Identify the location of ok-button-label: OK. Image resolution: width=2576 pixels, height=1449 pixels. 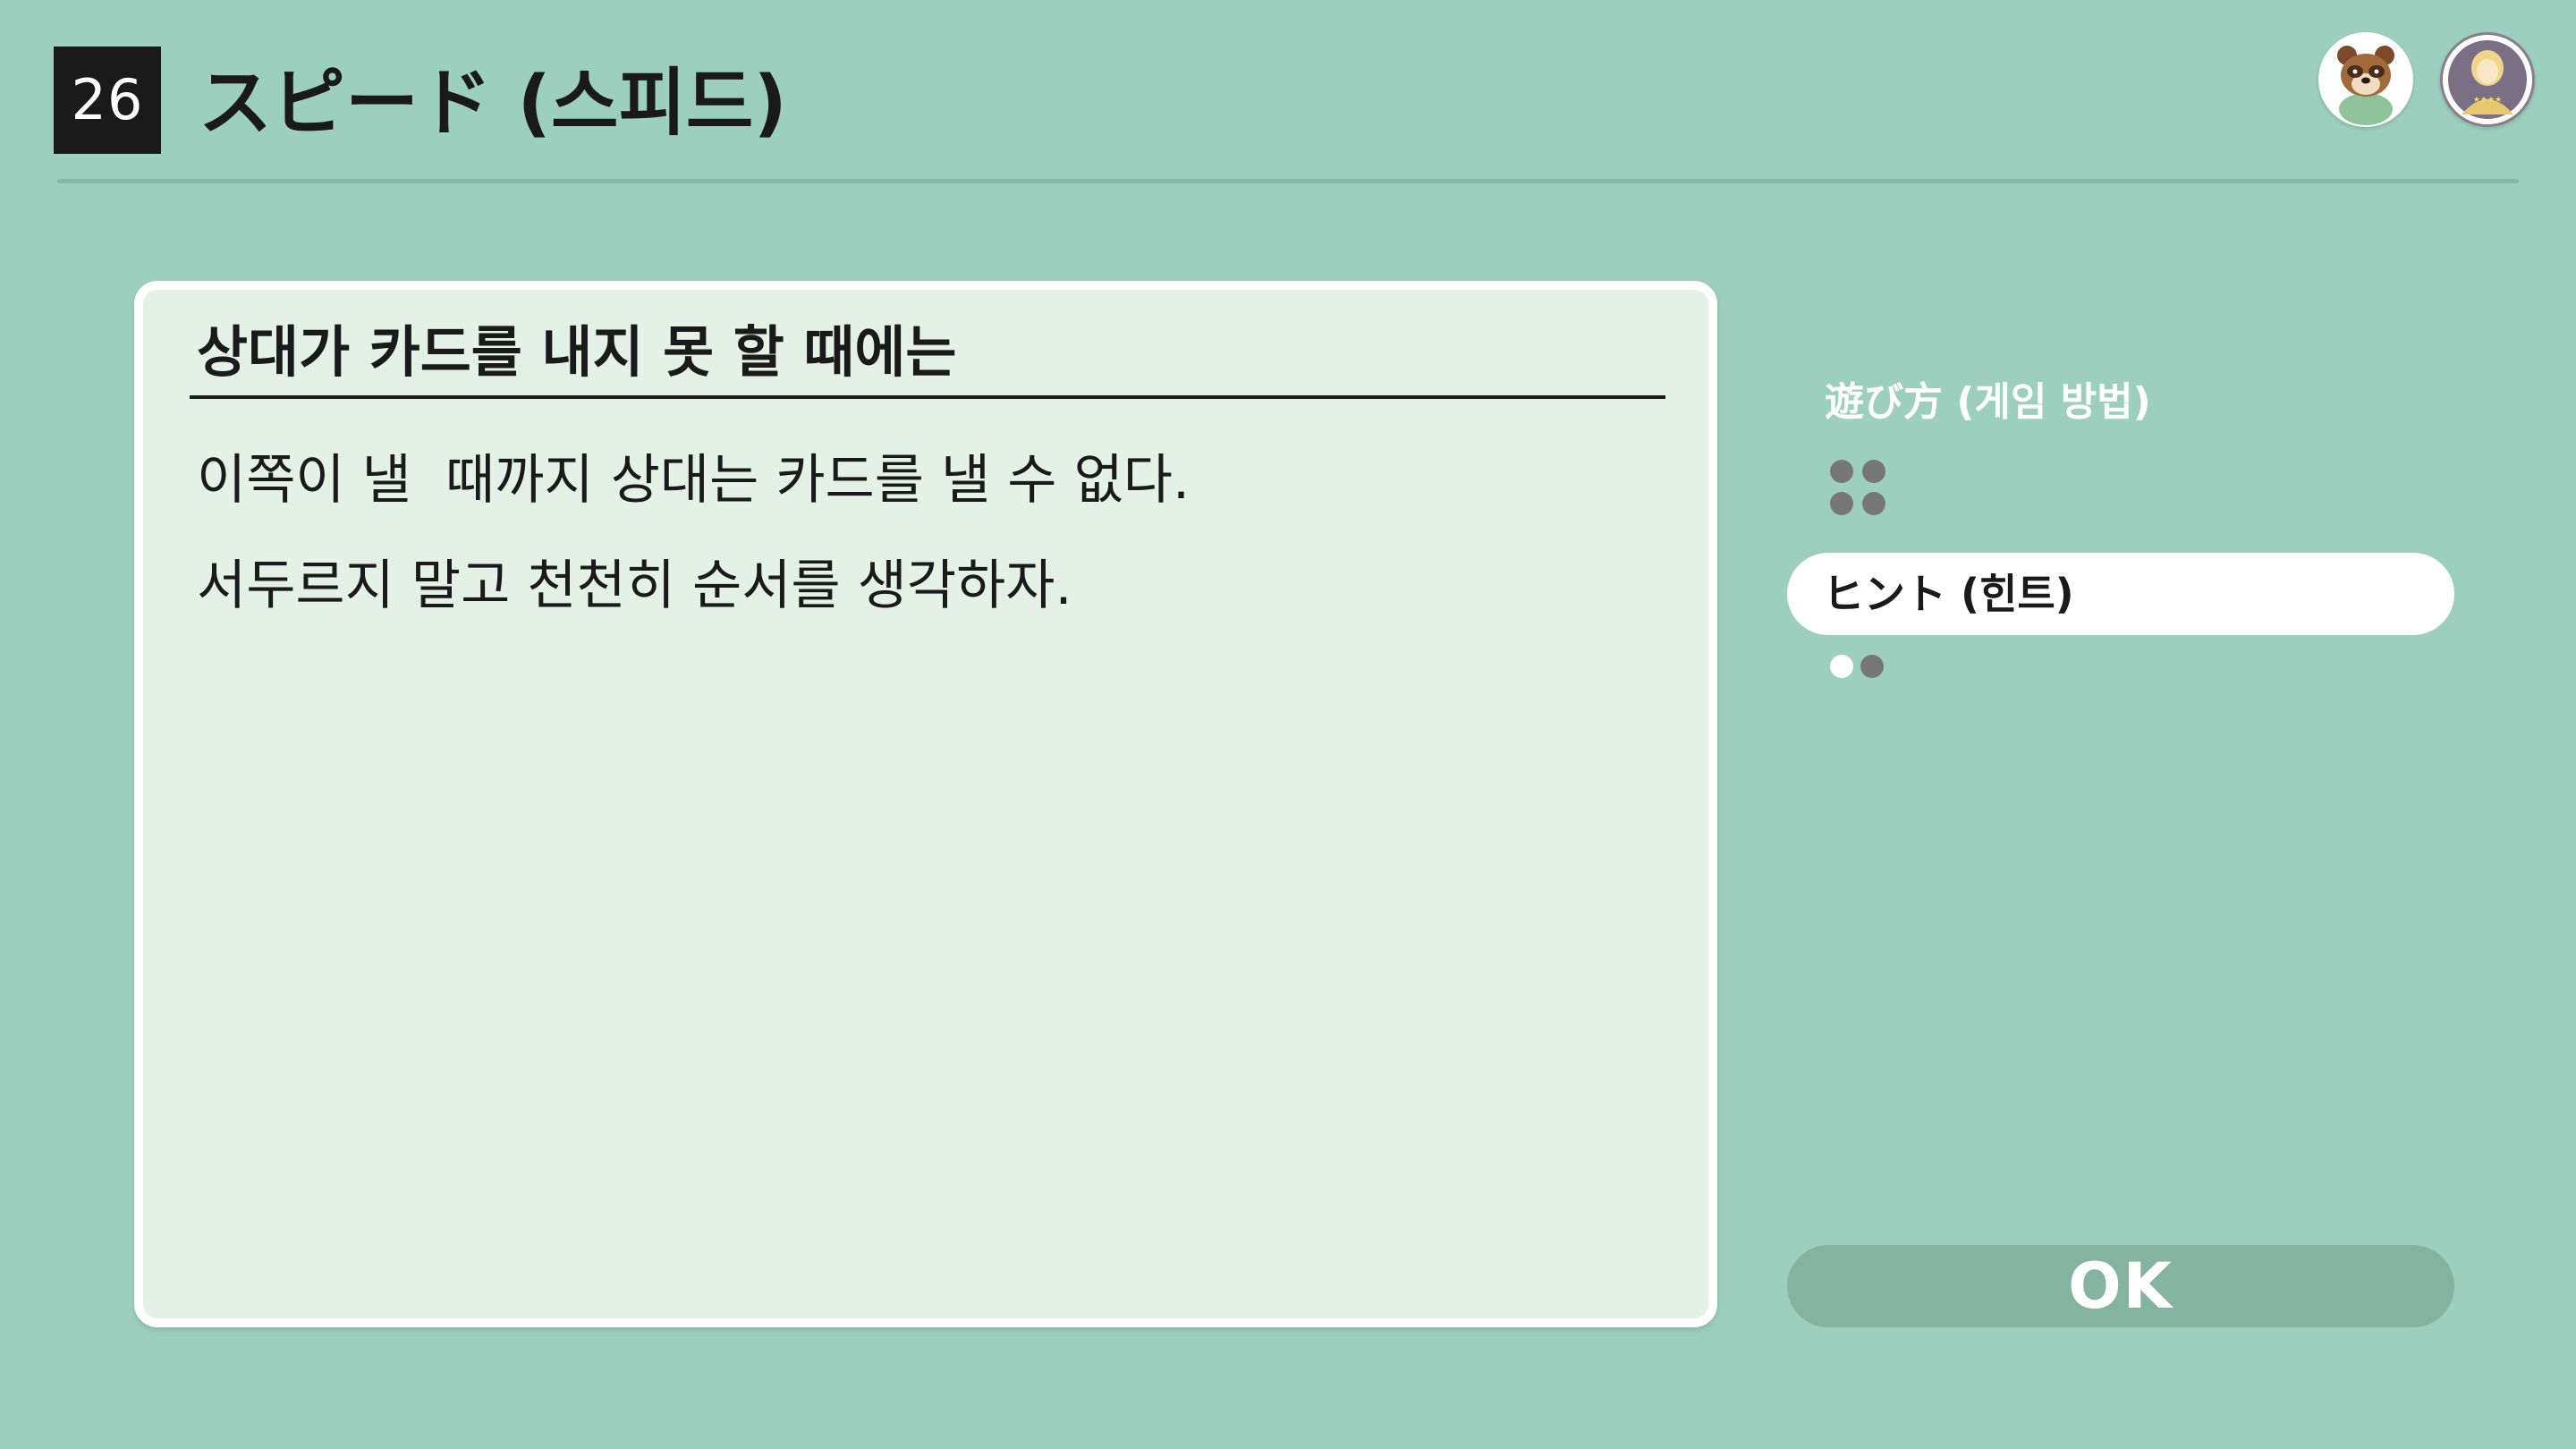
(2121, 1286).